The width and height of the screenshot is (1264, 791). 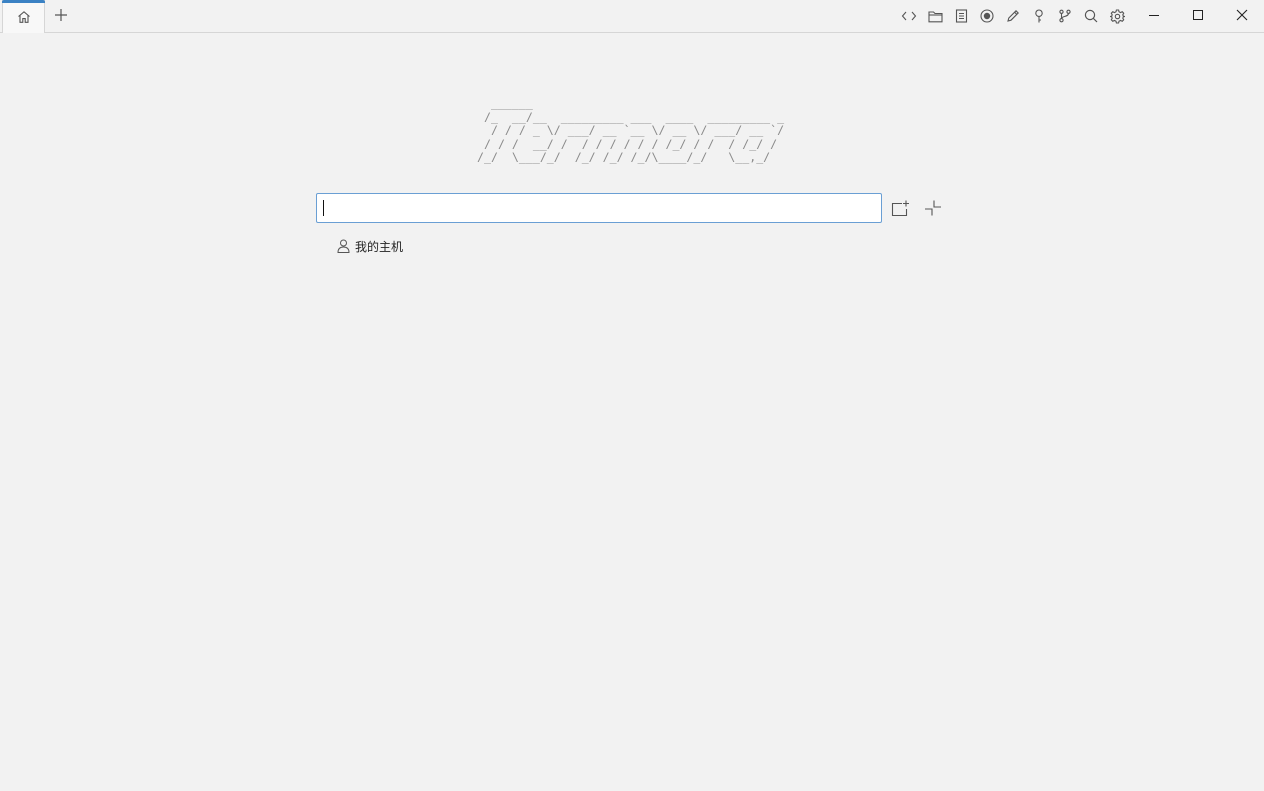 I want to click on branch-icon, so click(x=1065, y=16).